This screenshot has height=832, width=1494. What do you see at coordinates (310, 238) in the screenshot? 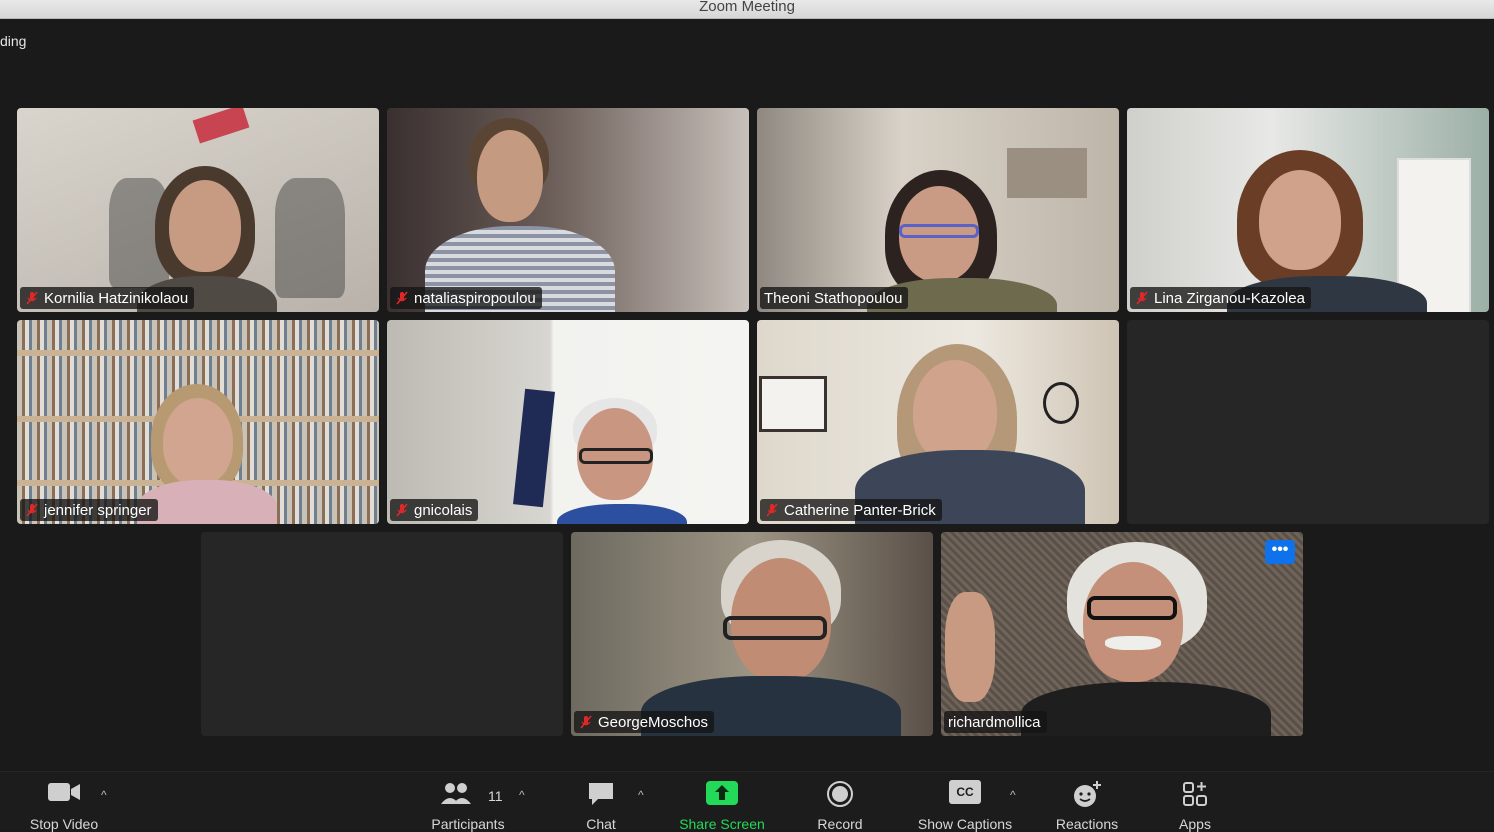
I see `stencil-figure-right` at bounding box center [310, 238].